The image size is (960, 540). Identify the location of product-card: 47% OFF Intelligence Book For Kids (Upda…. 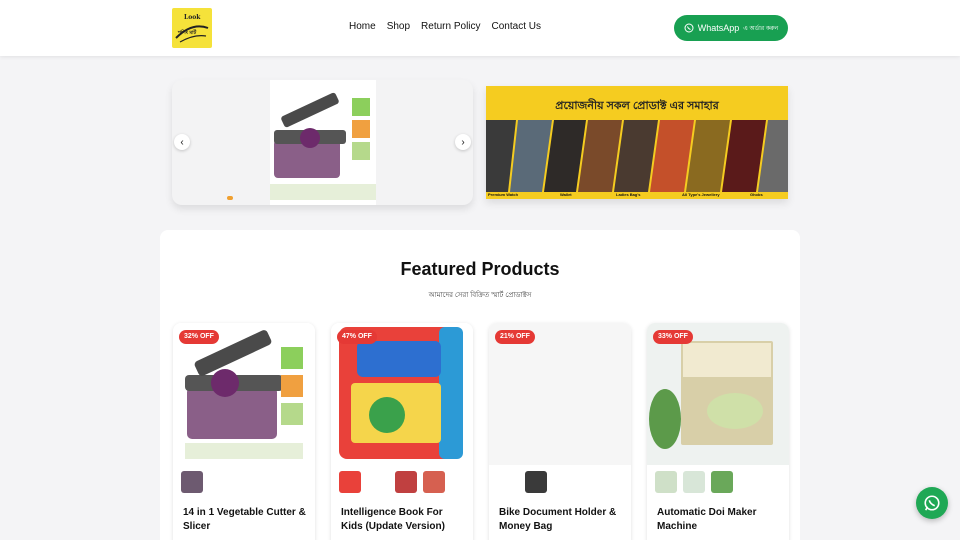
(402, 431).